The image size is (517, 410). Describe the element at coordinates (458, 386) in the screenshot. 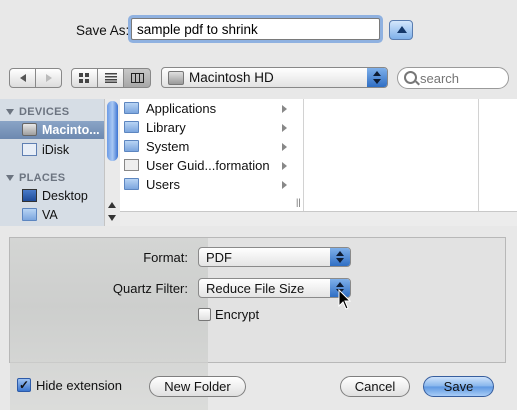

I see `save-button: Save` at that location.